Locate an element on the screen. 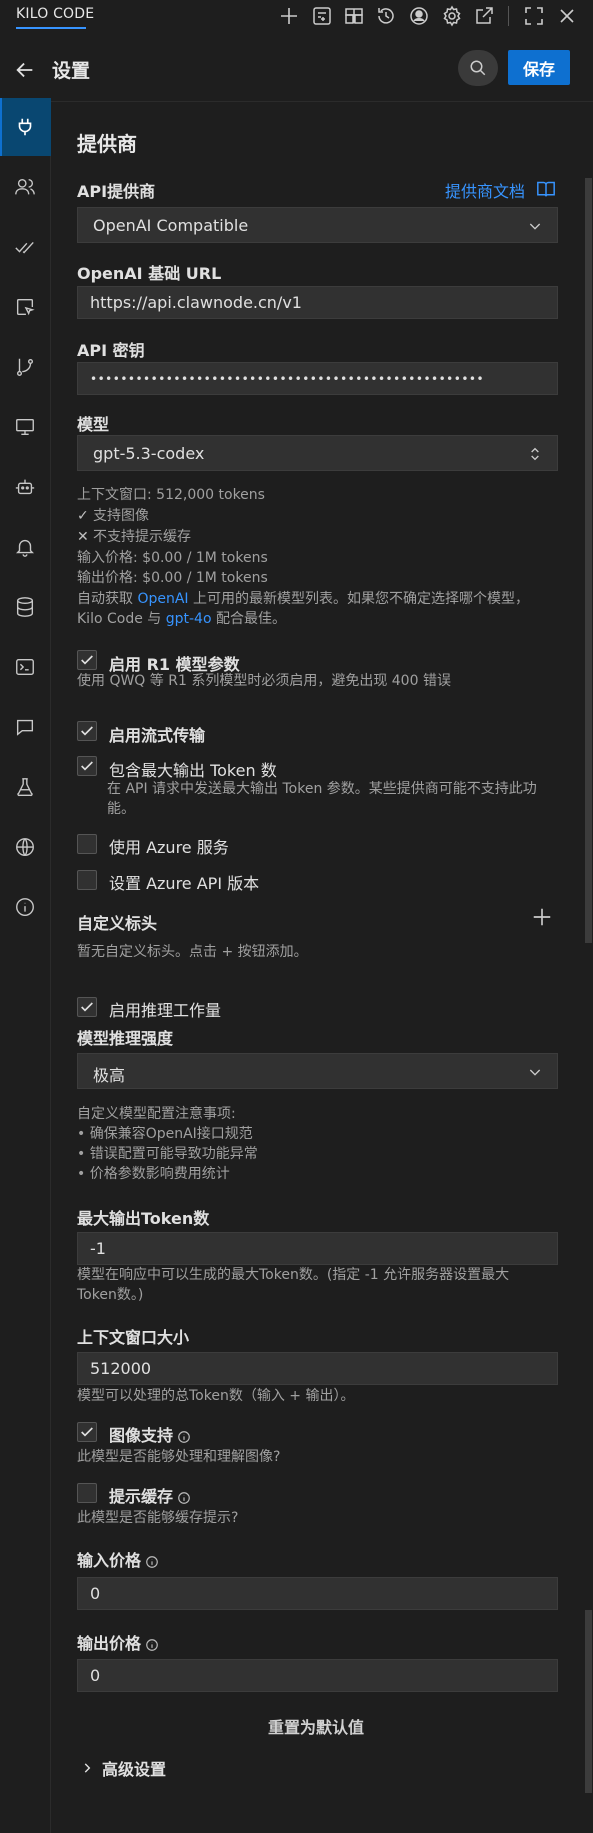  sidebar-item-providers is located at coordinates (25, 127).